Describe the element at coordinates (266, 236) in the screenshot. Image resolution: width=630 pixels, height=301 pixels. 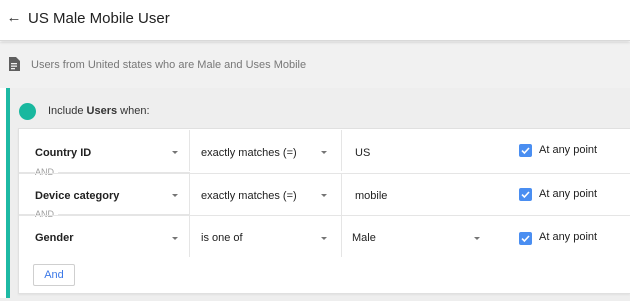
I see `operator-select: is one of` at that location.